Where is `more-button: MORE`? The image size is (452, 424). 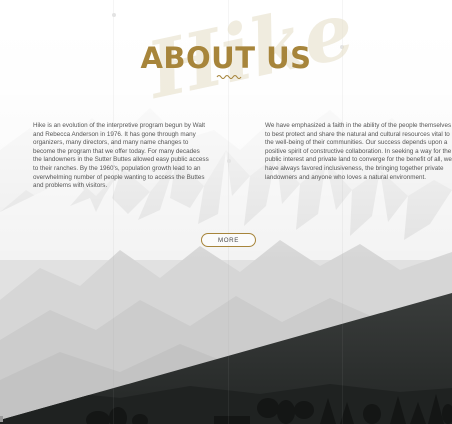
more-button: MORE is located at coordinates (228, 240).